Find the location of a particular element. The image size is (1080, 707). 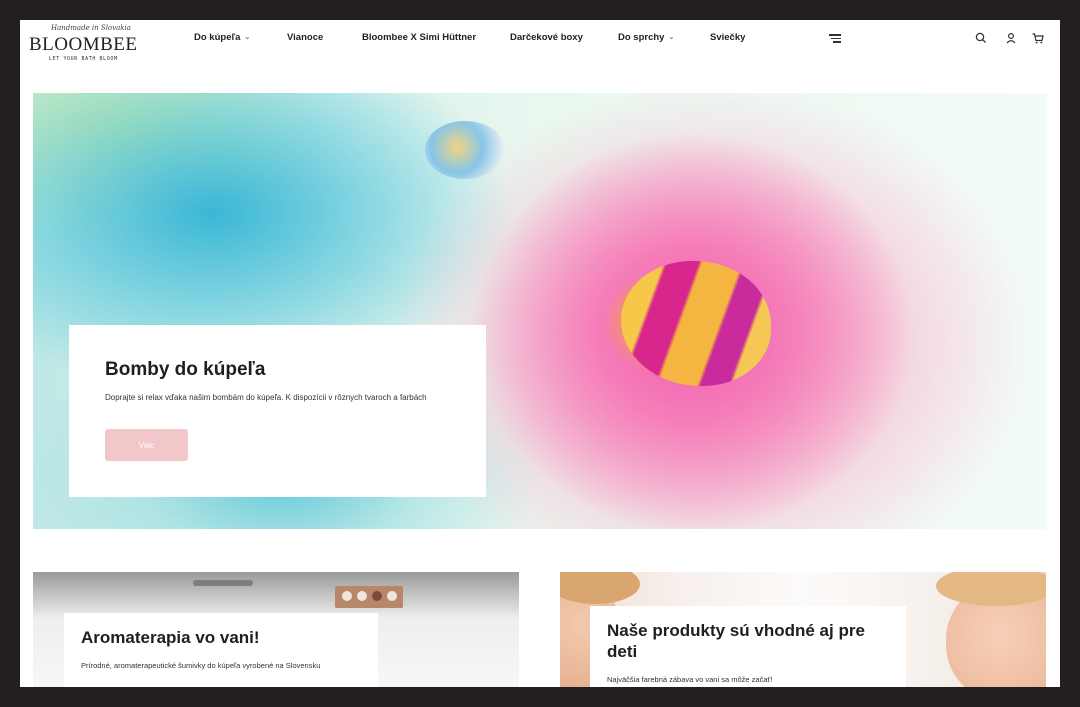

nav-item-darcekove-boxy: Darčekové boxy is located at coordinates (546, 37).